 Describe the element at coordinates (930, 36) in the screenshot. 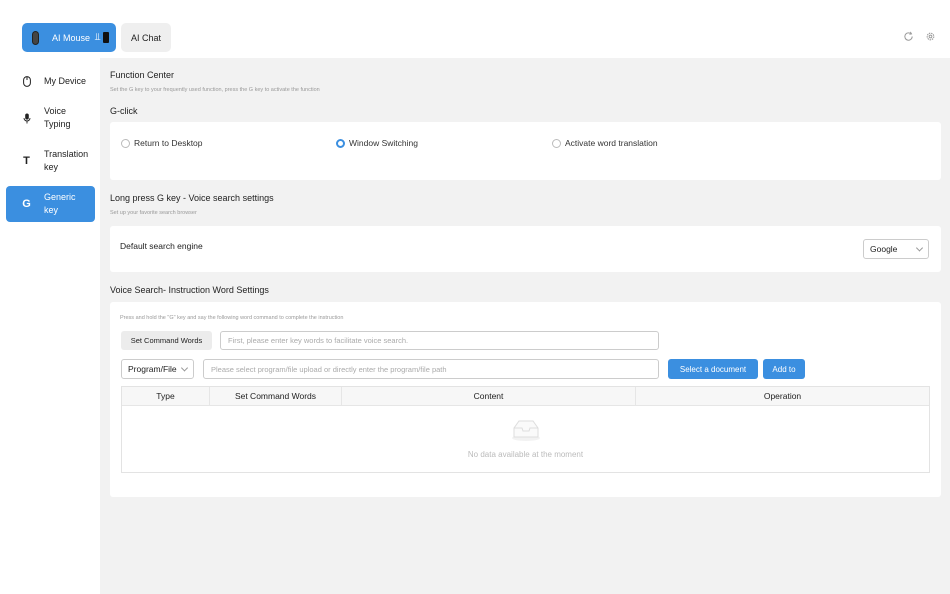

I see `gear-icon` at that location.